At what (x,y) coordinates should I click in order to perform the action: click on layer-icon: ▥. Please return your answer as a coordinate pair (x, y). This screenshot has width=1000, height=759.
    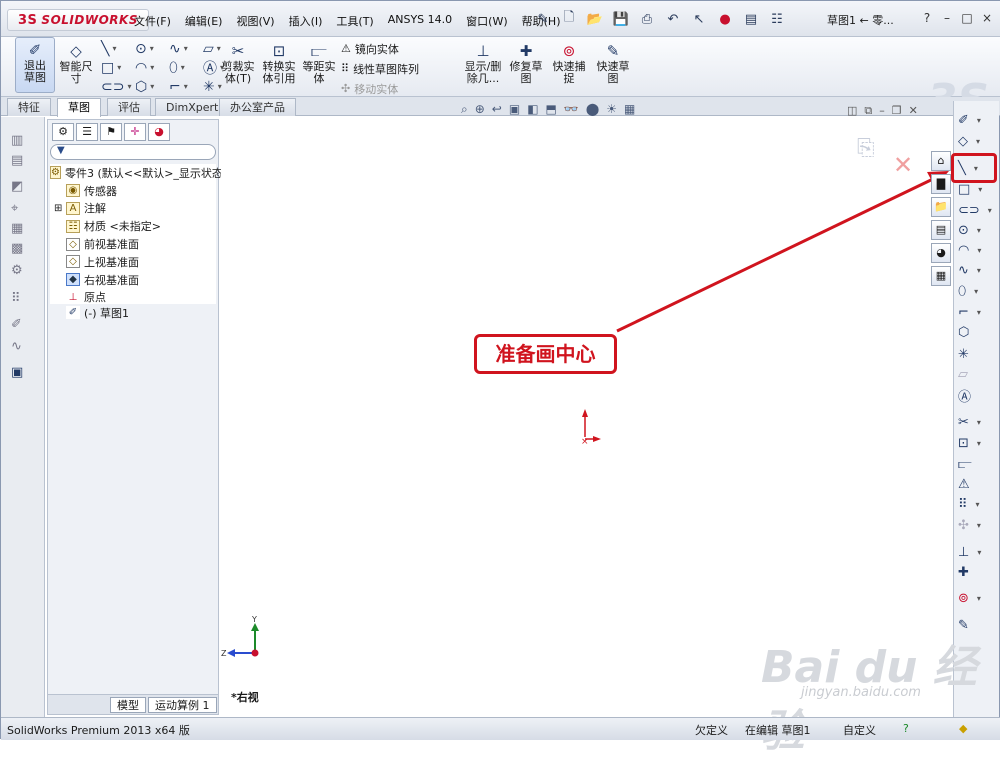
    Looking at the image, I should click on (17, 140).